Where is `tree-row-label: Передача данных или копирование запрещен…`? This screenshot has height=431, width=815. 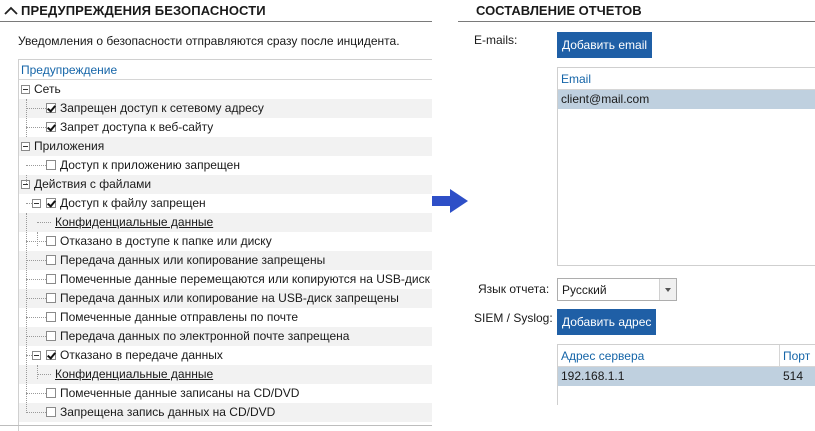 tree-row-label: Передача данных или копирование запрещен… is located at coordinates (193, 260).